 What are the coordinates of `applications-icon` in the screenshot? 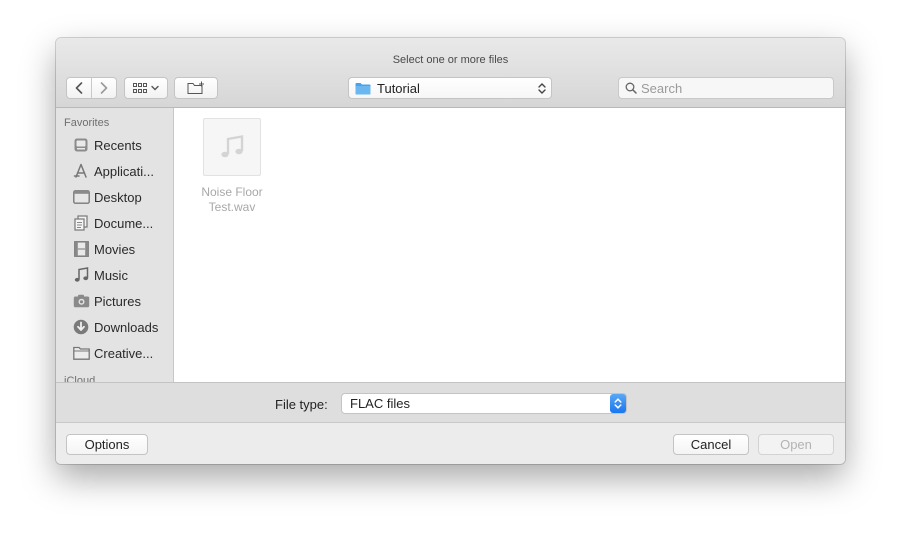 It's located at (81, 171).